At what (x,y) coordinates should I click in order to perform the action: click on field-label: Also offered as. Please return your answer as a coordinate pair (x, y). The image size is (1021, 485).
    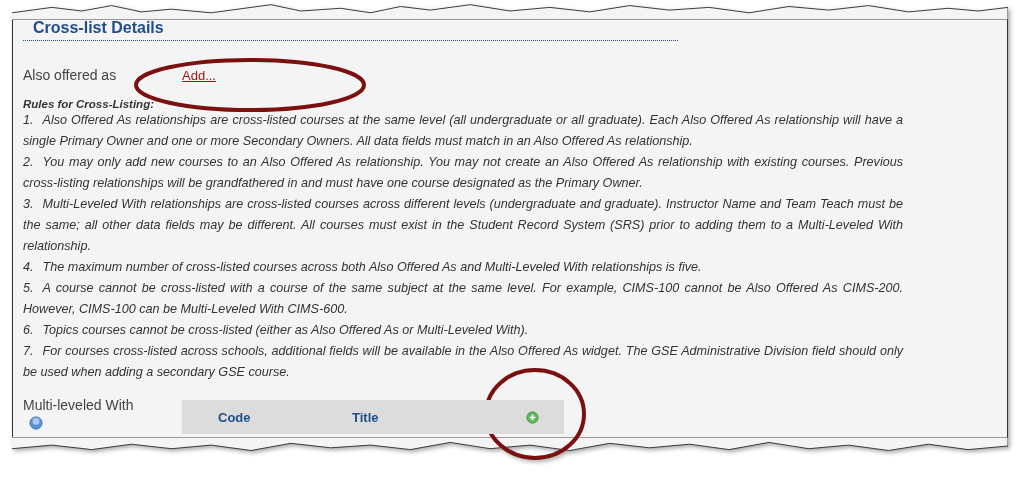
    Looking at the image, I should click on (70, 75).